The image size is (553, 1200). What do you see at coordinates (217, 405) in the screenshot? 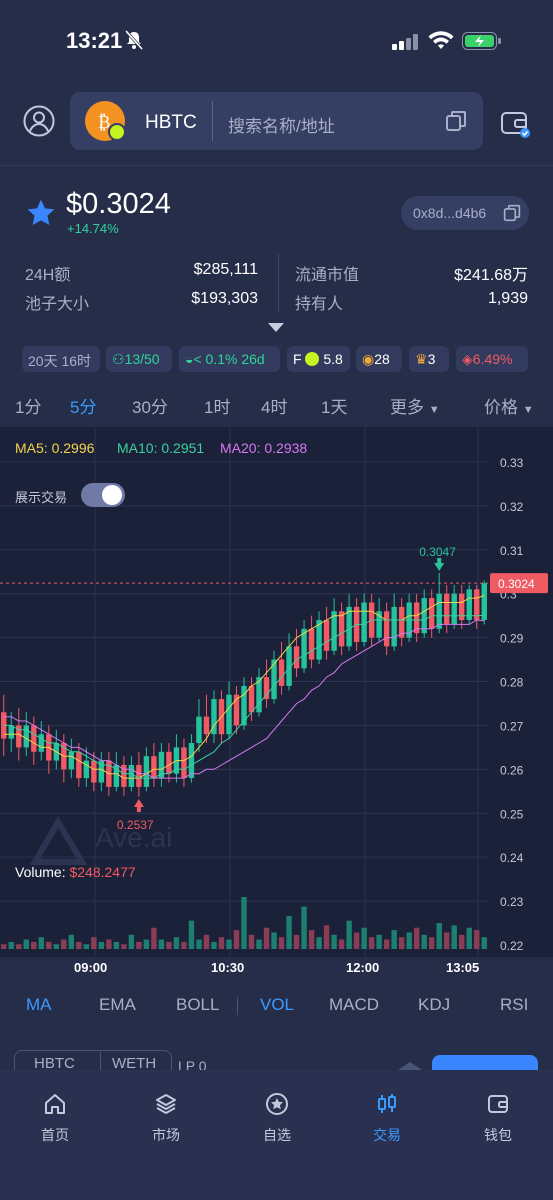
I see `tab-1h: 1时` at bounding box center [217, 405].